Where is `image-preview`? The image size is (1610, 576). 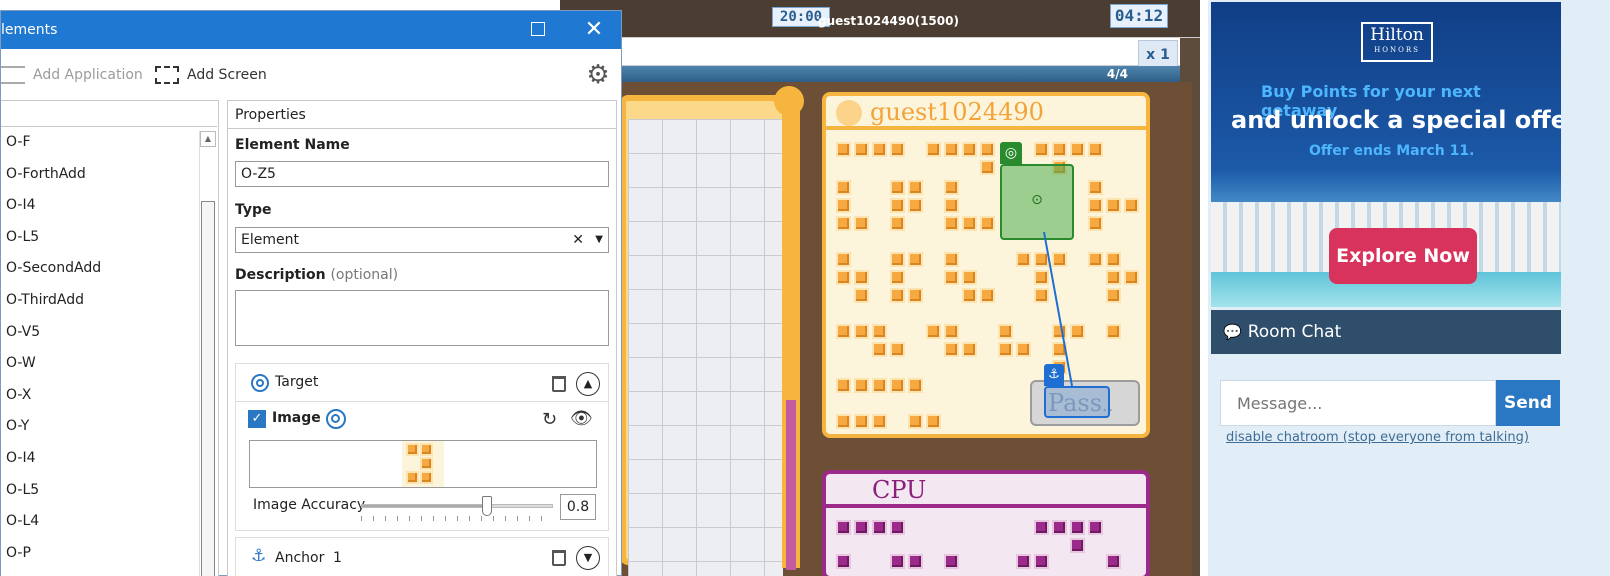 image-preview is located at coordinates (423, 464).